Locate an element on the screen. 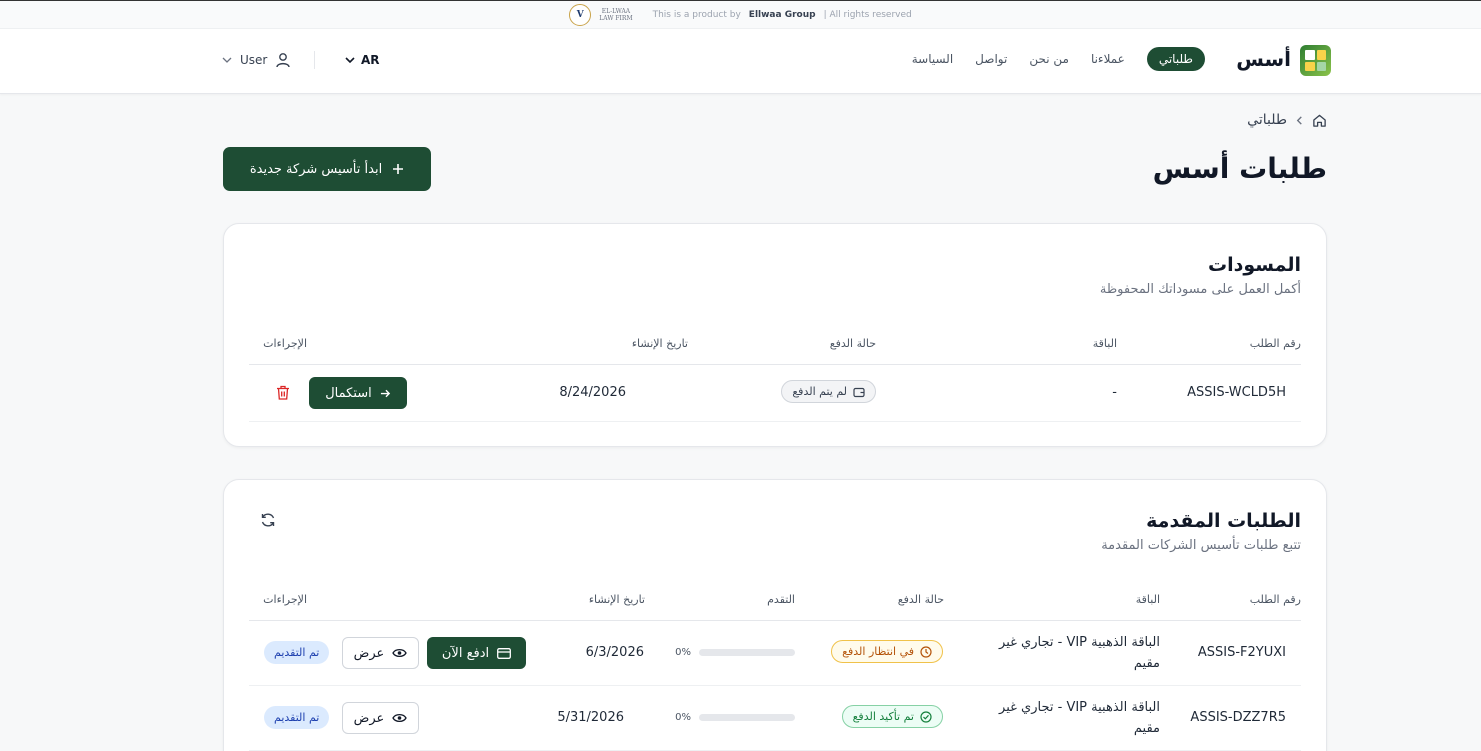 The width and height of the screenshot is (1481, 751). trash-icon is located at coordinates (283, 392).